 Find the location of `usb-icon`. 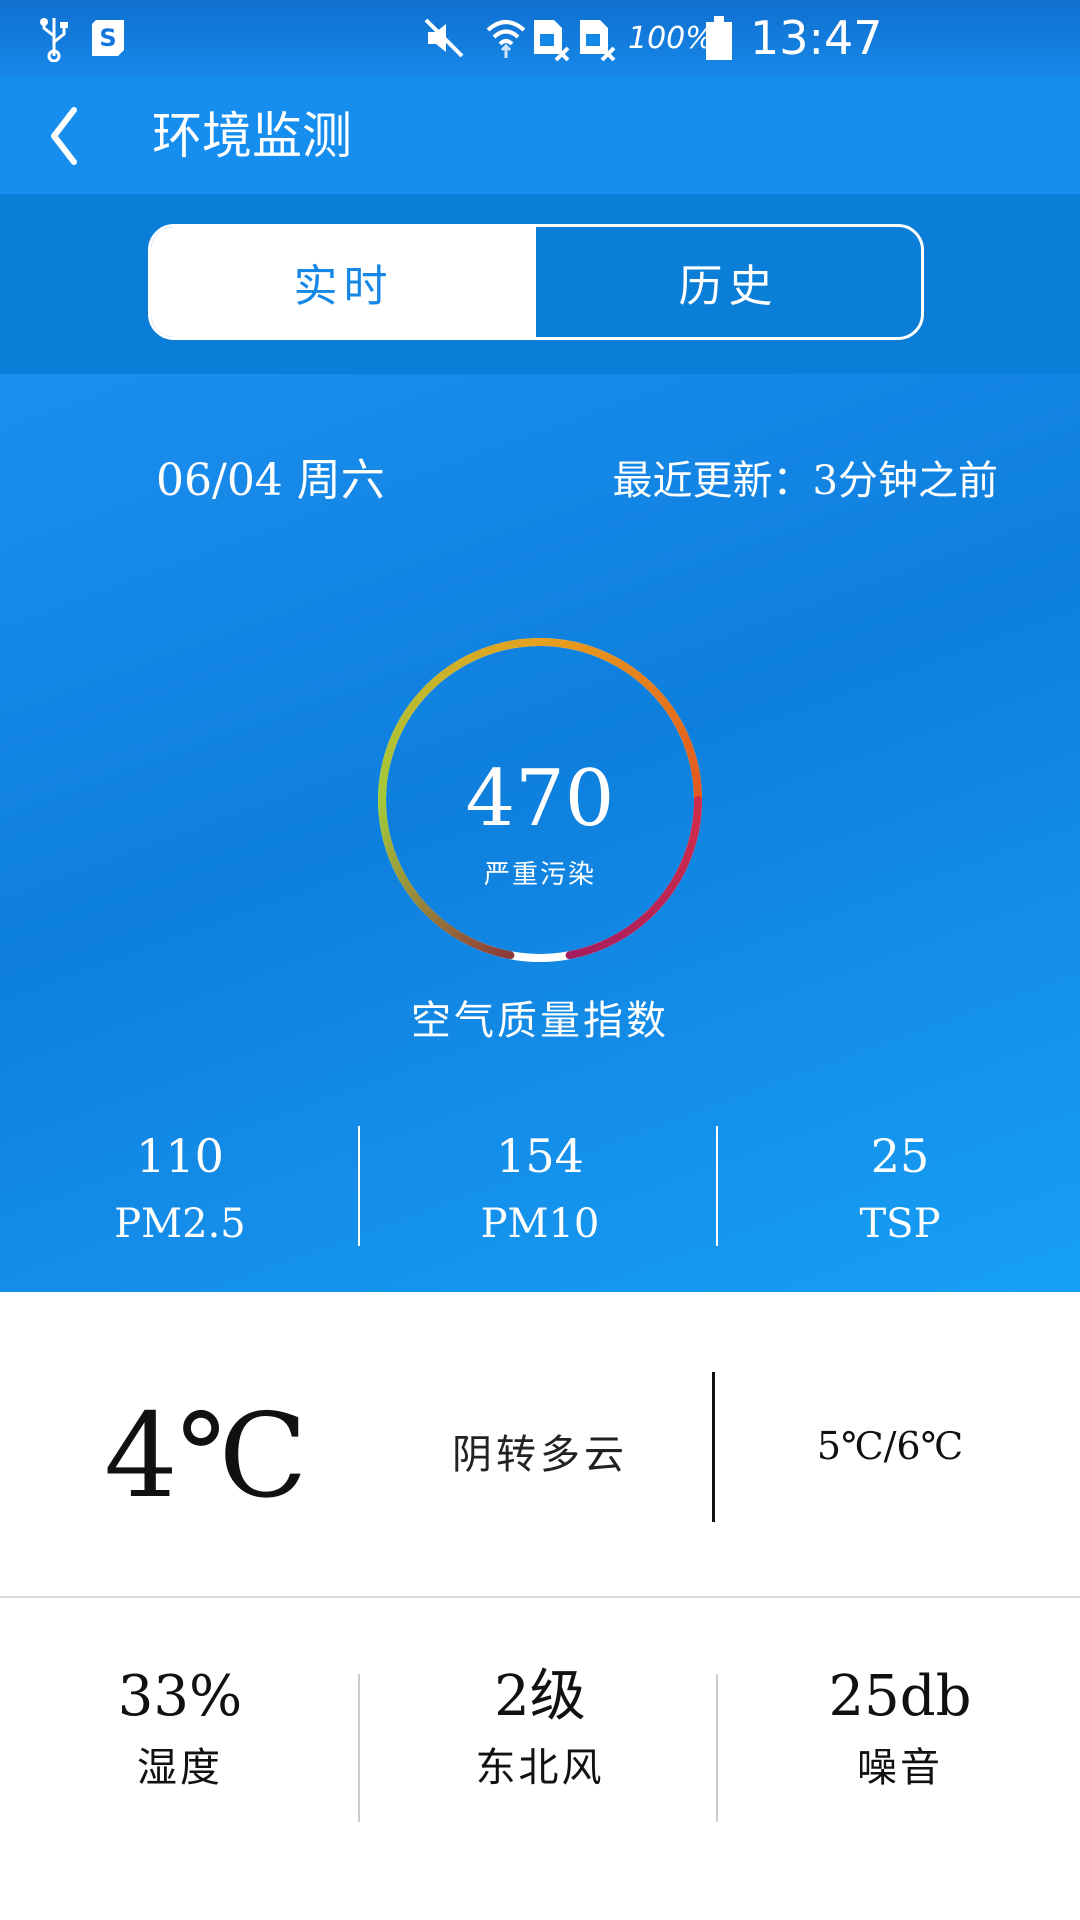

usb-icon is located at coordinates (54, 38).